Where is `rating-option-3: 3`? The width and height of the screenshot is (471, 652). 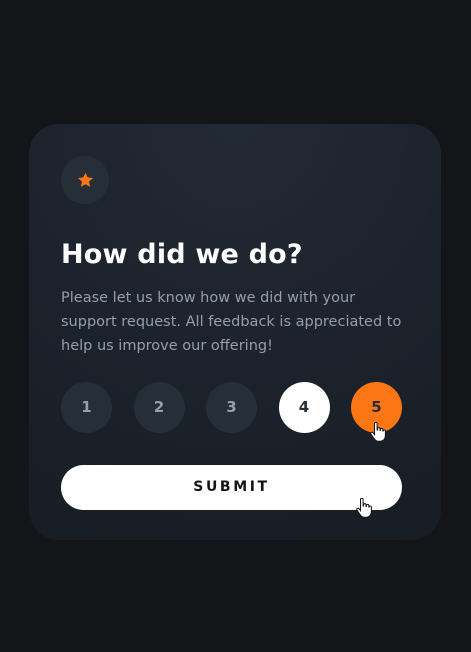
rating-option-3: 3 is located at coordinates (231, 407).